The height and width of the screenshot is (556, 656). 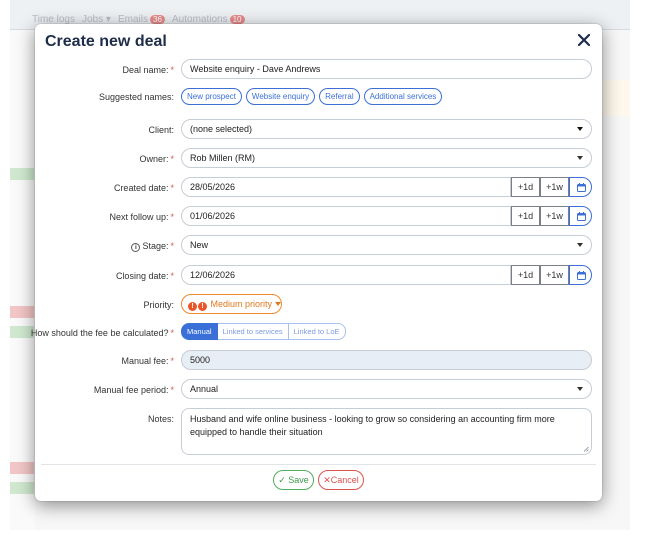 I want to click on closing-date-label: Closing date: *, so click(x=144, y=276).